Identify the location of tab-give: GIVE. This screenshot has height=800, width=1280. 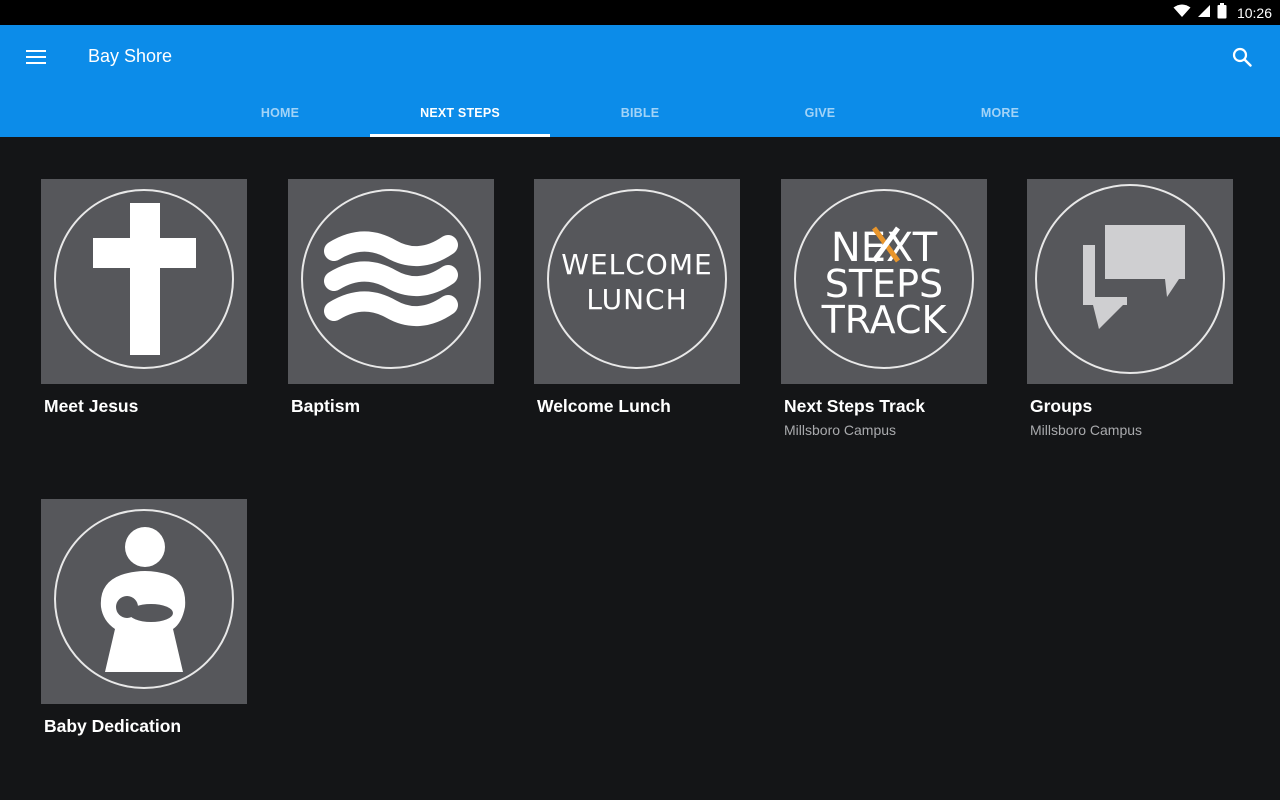
(820, 113).